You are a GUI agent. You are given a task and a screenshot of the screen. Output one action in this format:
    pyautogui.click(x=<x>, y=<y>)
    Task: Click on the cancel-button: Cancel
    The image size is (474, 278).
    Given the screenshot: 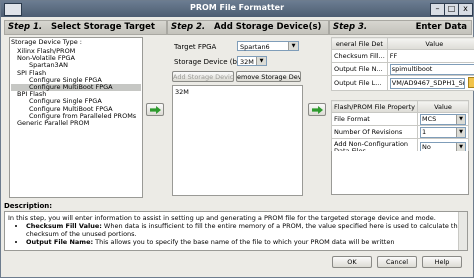 What is the action you would take?
    pyautogui.click(x=397, y=262)
    